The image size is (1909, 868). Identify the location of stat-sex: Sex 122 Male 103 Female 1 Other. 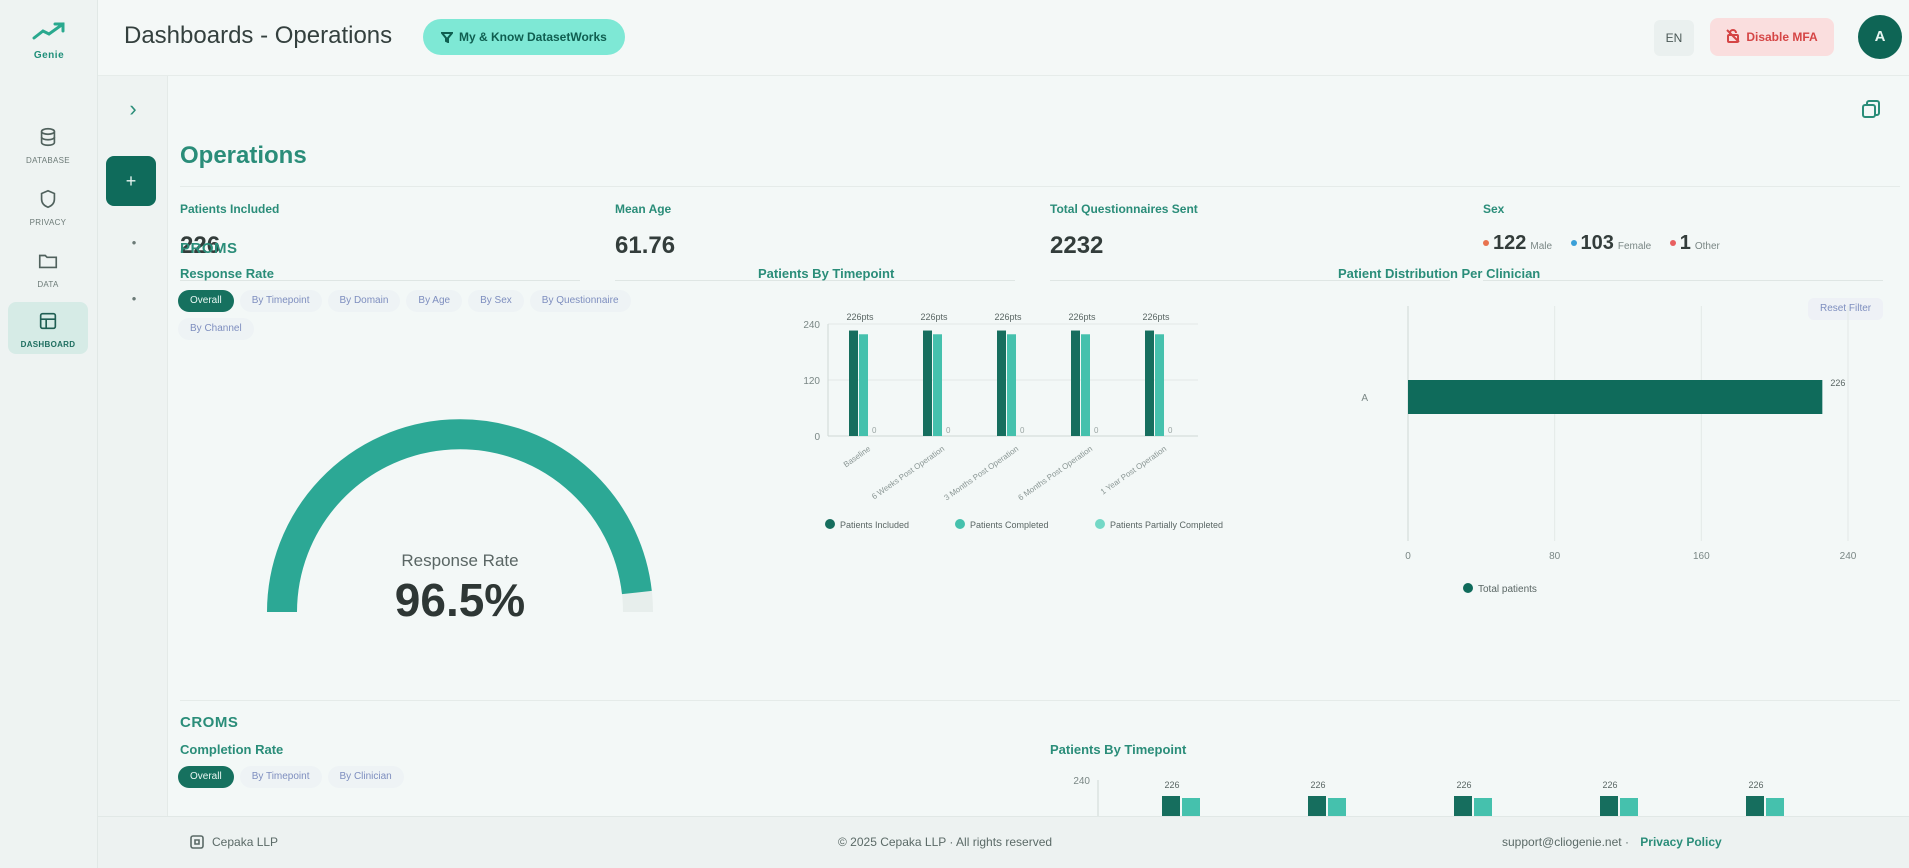
(1683, 241).